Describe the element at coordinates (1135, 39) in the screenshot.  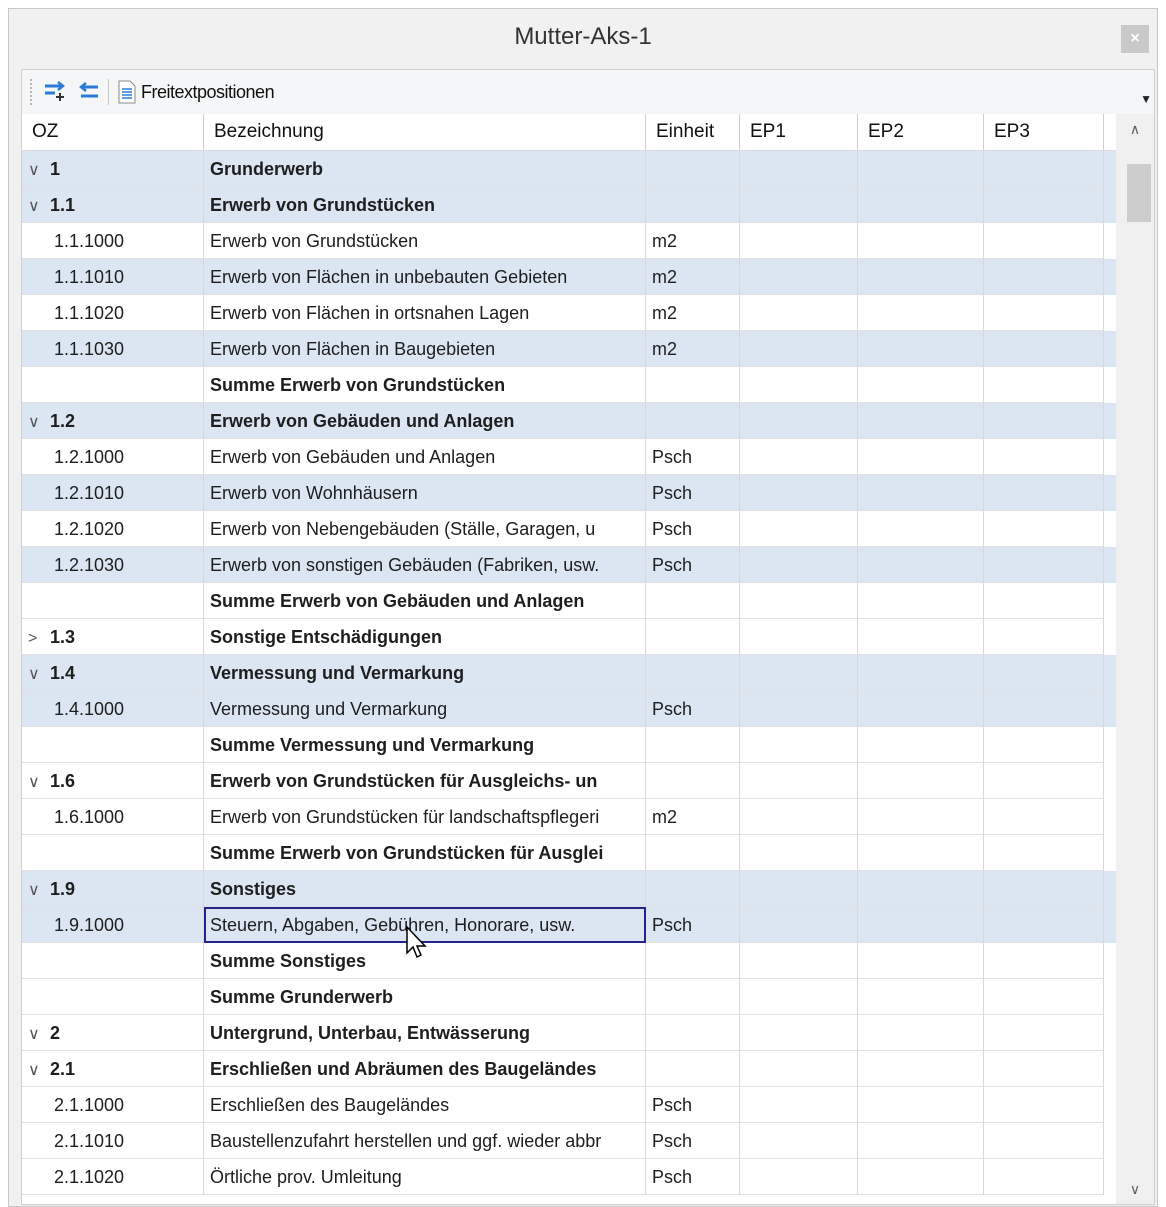
I see `close-button: ×` at that location.